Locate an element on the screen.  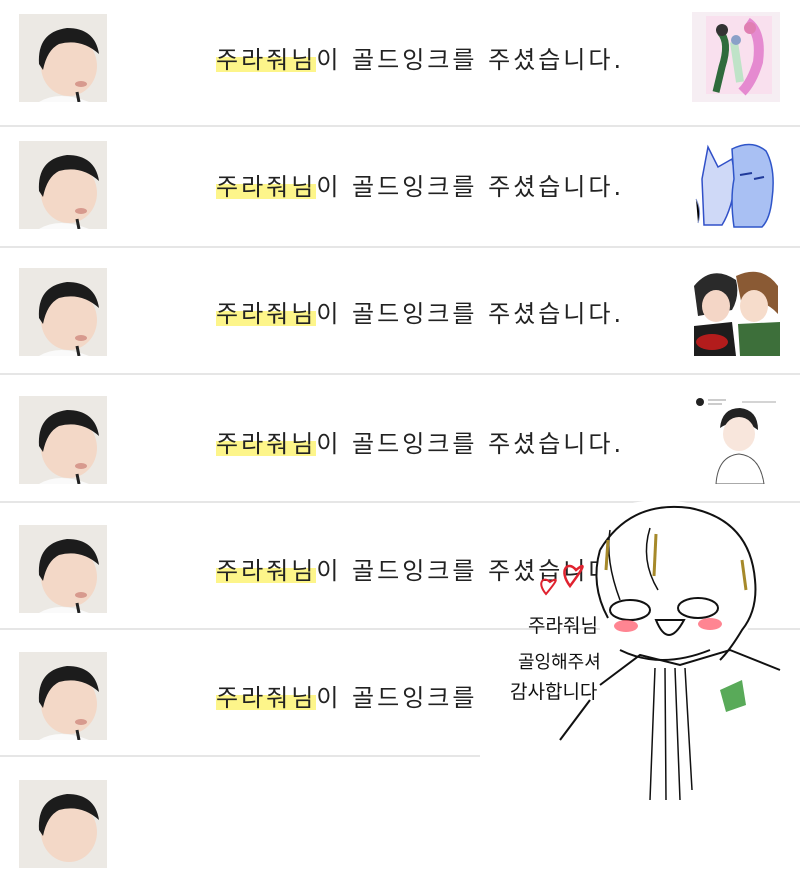
drawing-line-2: 골잉해주셔 is located at coordinates (559, 662).